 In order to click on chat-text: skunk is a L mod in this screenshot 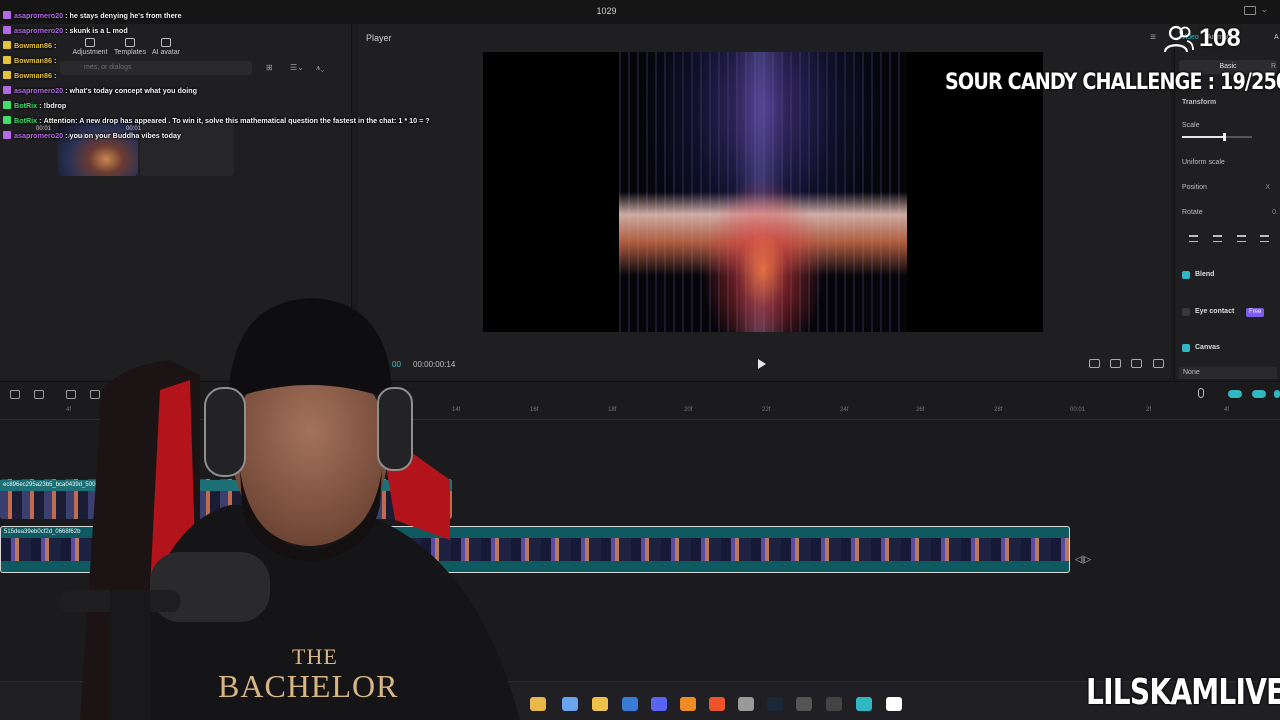, I will do `click(98, 30)`.